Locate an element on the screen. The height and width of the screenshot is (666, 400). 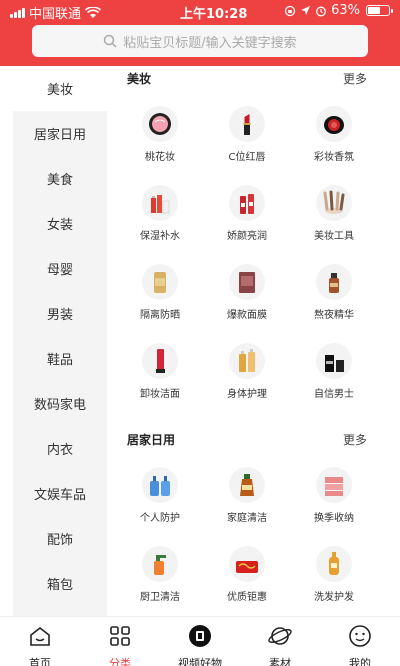
sidebar-item-label: 男装 is located at coordinates (59, 315).